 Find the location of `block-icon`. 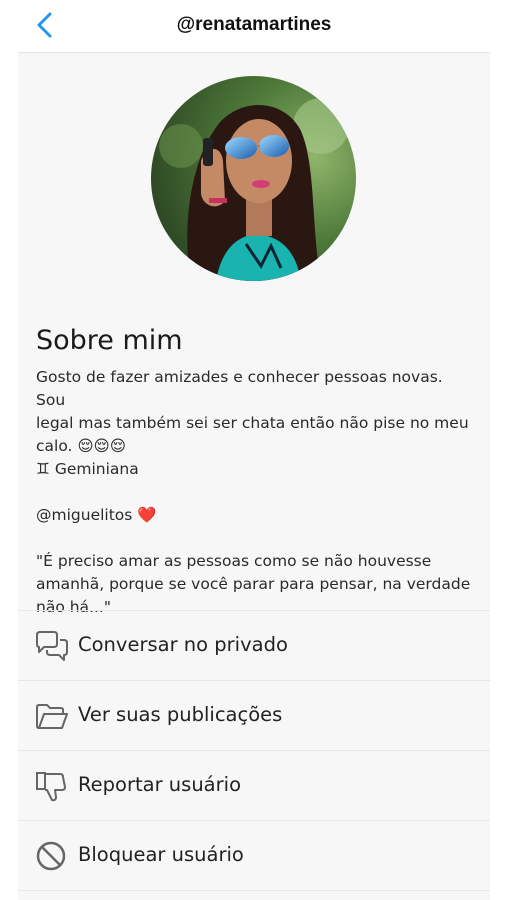

block-icon is located at coordinates (51, 856).